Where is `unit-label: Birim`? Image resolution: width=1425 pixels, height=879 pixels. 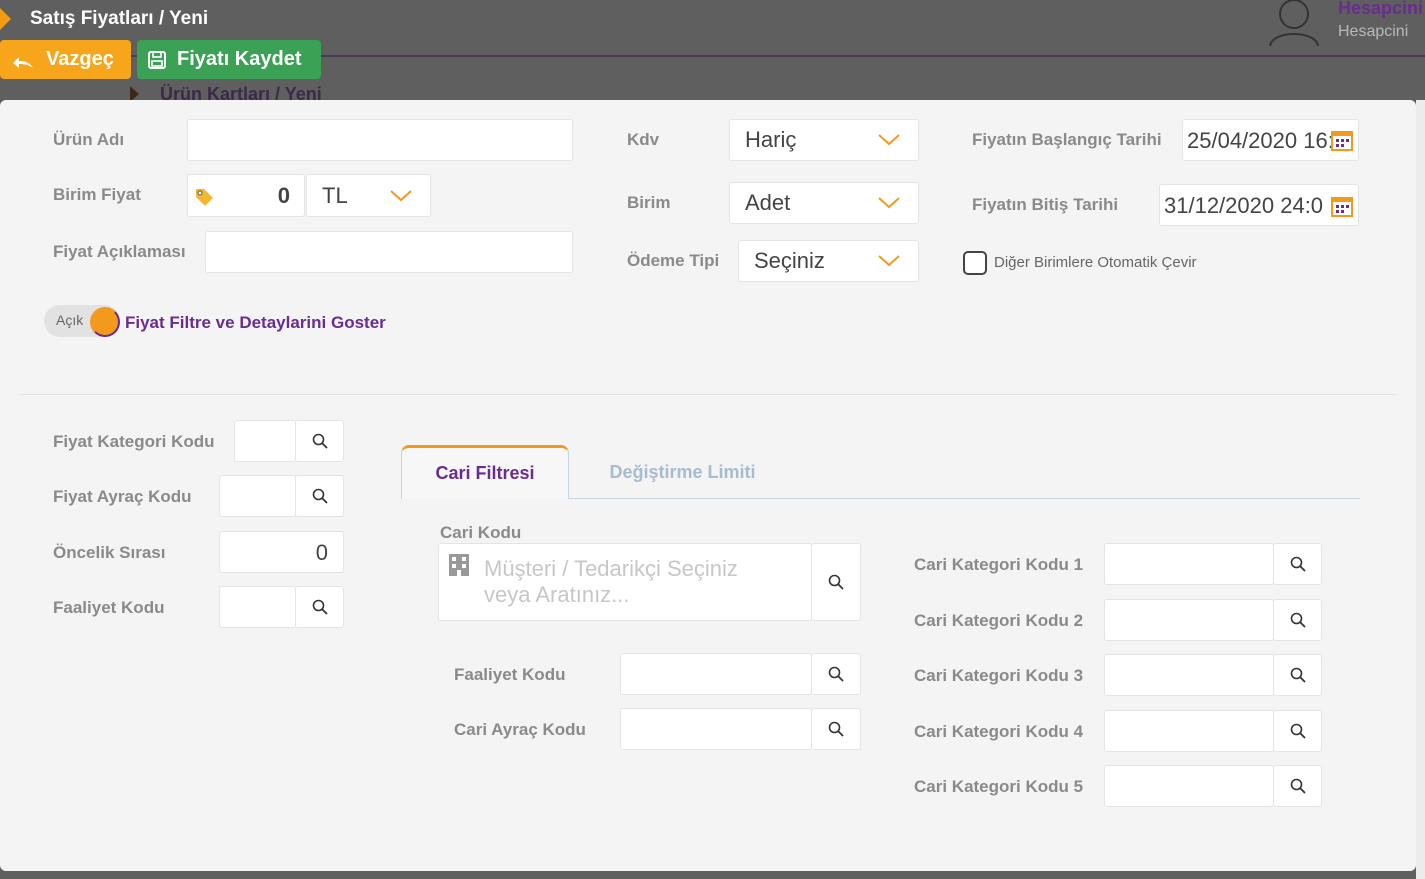
unit-label: Birim is located at coordinates (649, 202).